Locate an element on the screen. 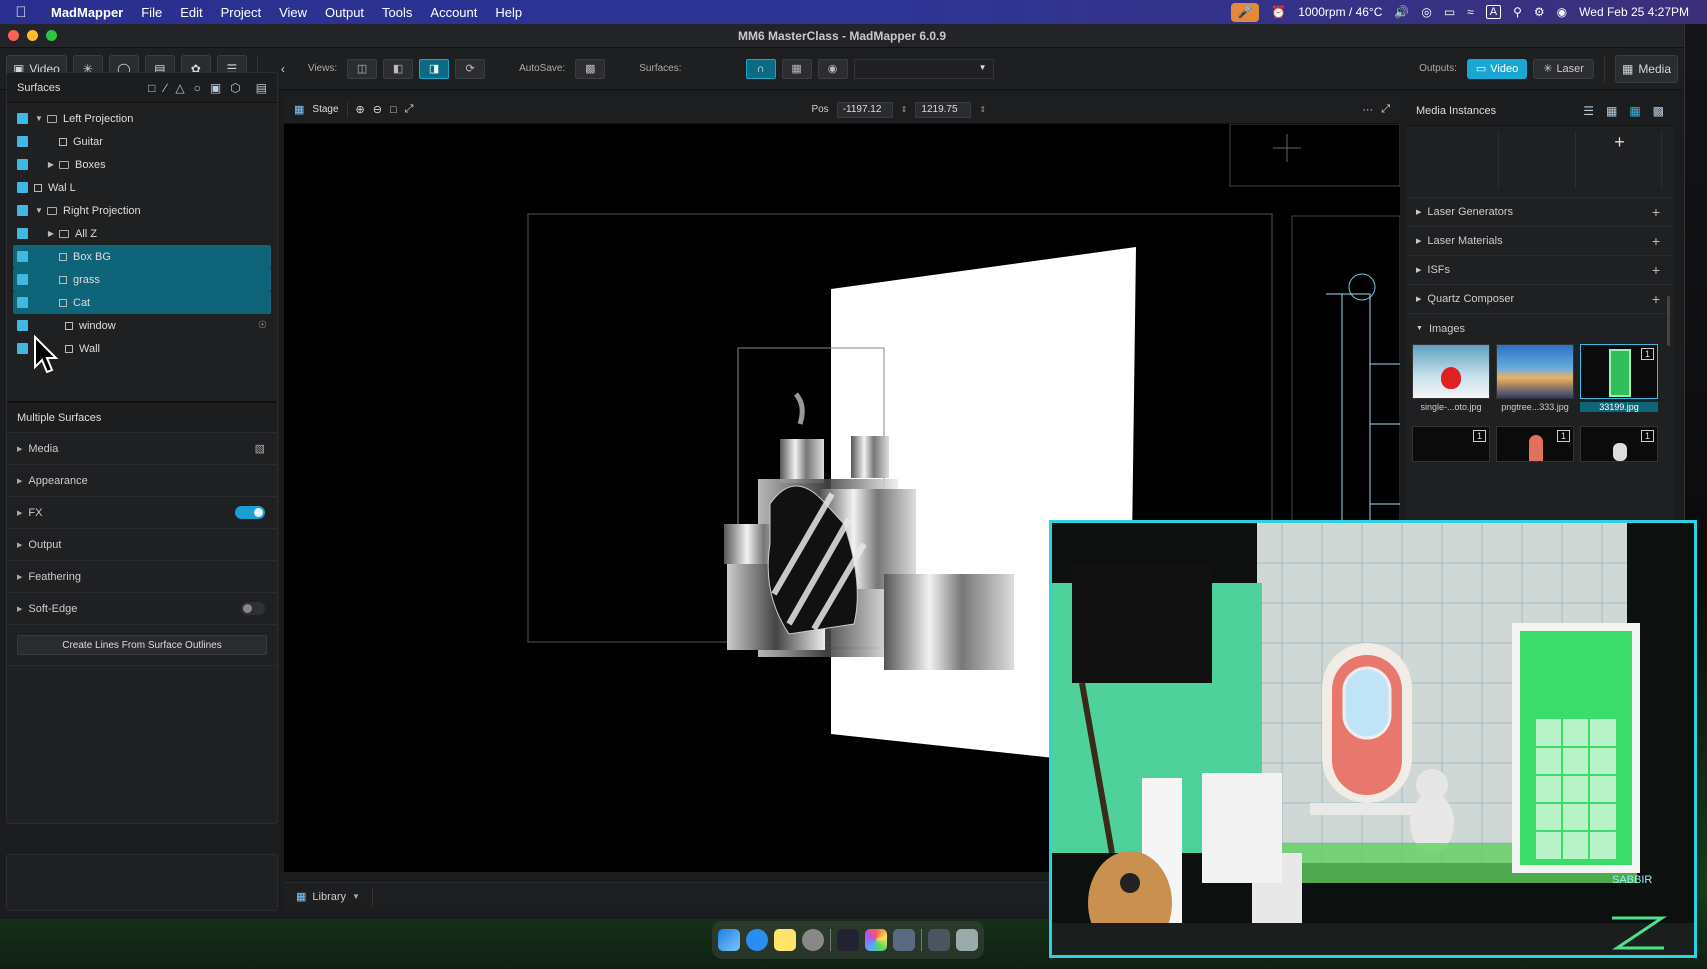  image-thumb-sunset is located at coordinates (1535, 371).